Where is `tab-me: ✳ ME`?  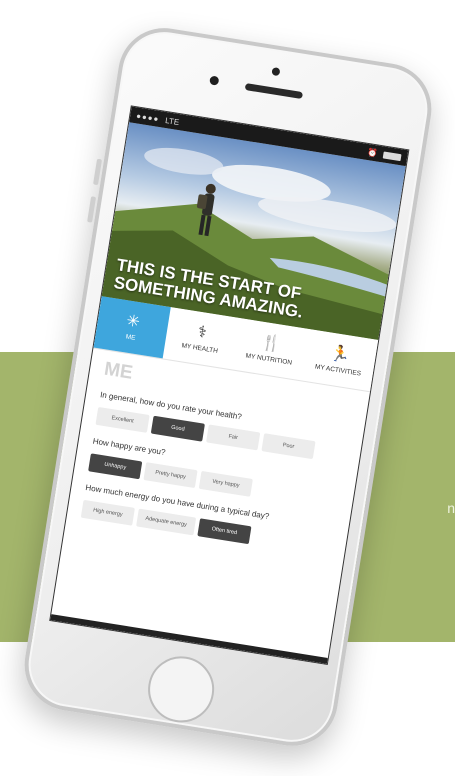
tab-me: ✳ ME is located at coordinates (132, 327).